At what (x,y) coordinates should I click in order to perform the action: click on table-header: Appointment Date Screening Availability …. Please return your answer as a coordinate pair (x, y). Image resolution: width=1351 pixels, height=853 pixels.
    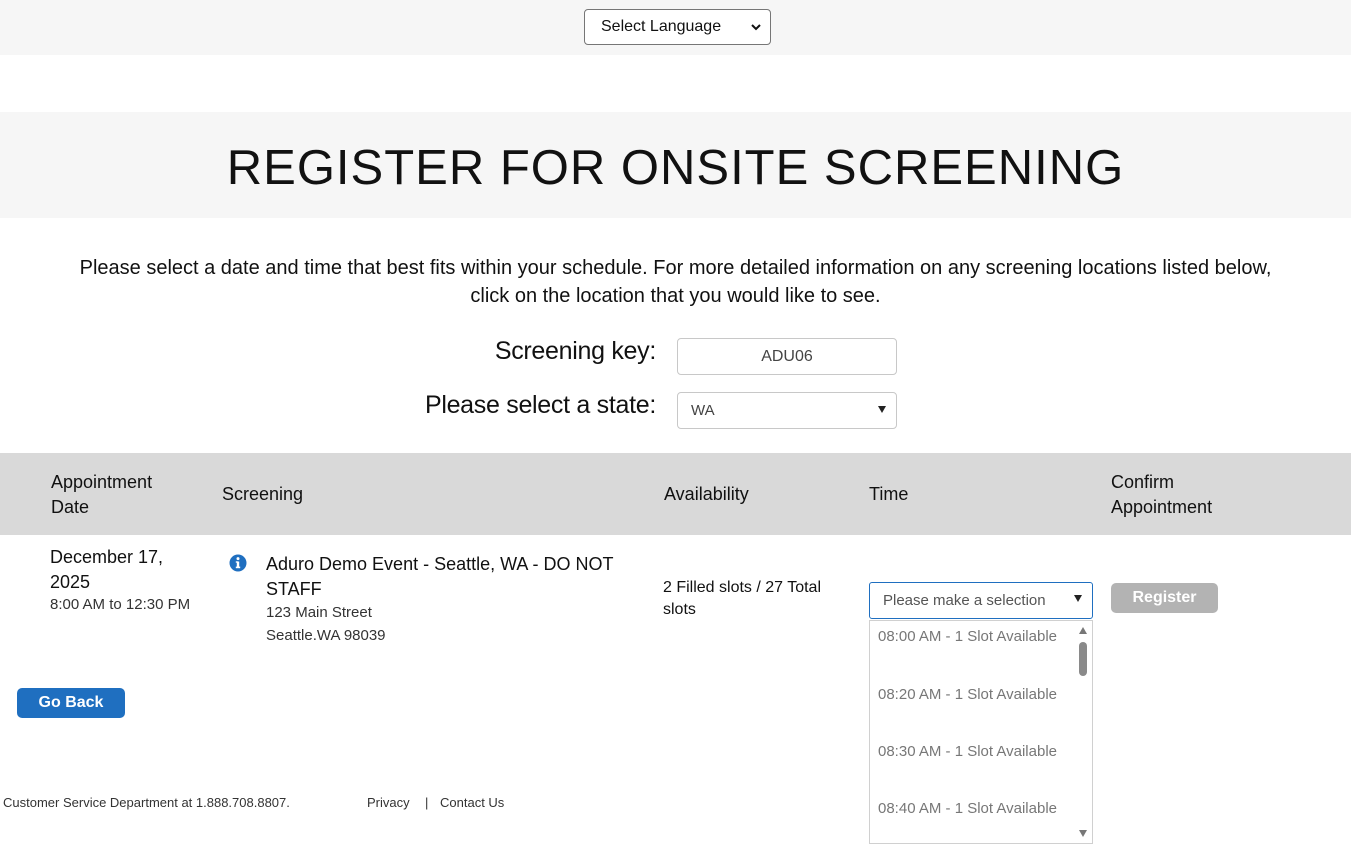
    Looking at the image, I should click on (675, 494).